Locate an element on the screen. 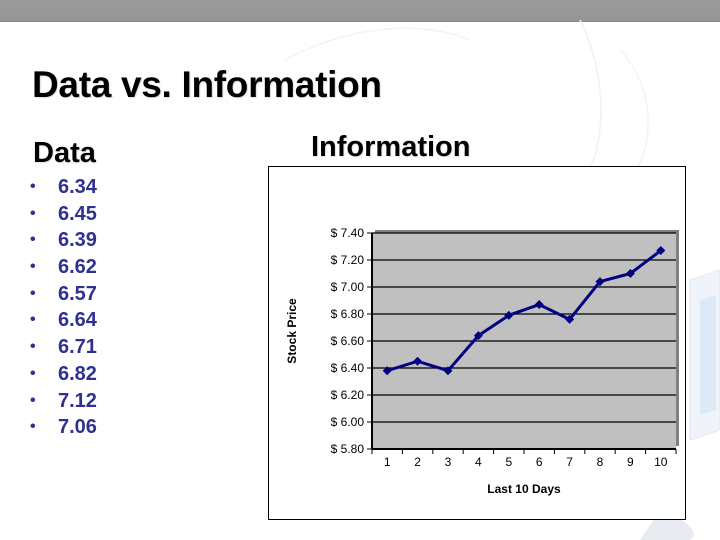 The height and width of the screenshot is (540, 720). x-tick-label: 5 is located at coordinates (508, 462).